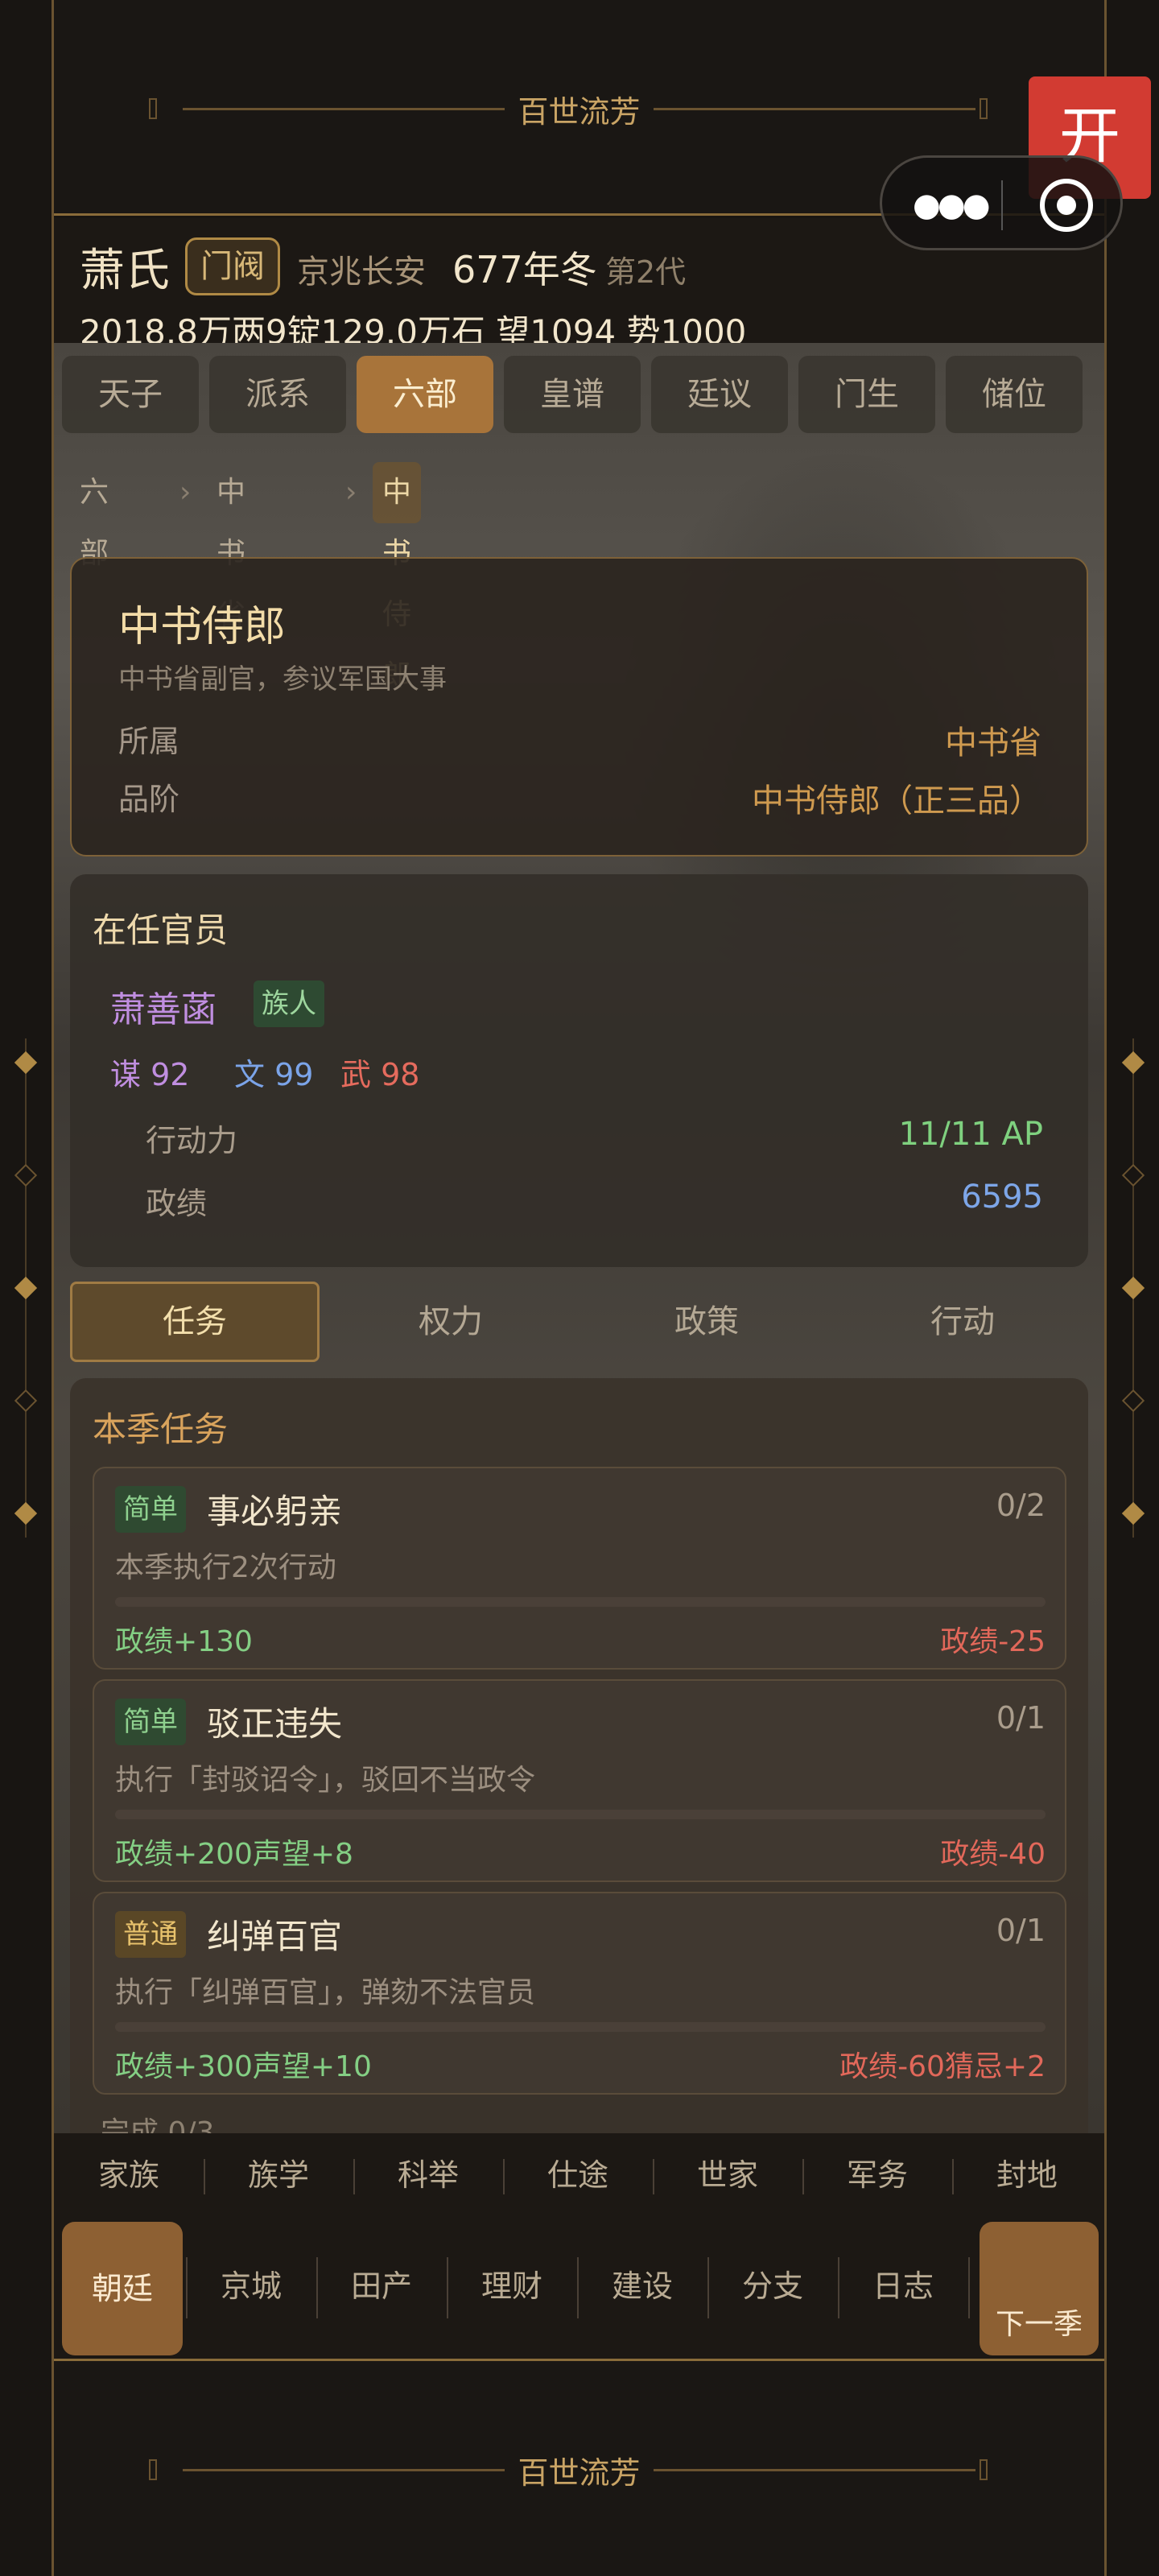 This screenshot has width=1159, height=2576. I want to click on subtab-tasks: 任务, so click(195, 1322).